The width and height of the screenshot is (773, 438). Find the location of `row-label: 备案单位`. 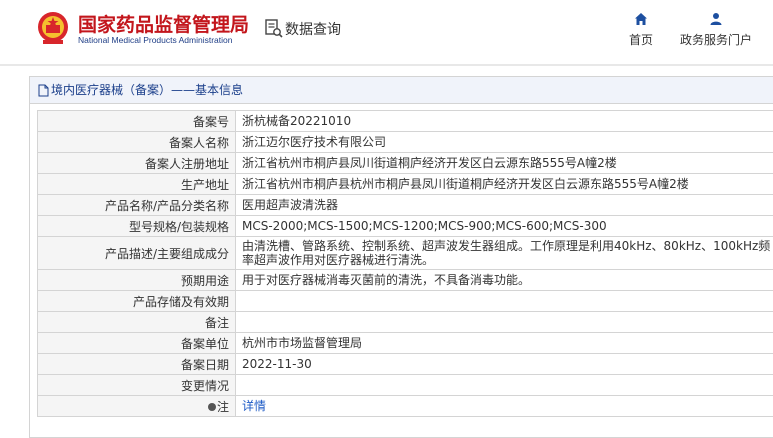

row-label: 备案单位 is located at coordinates (137, 343).